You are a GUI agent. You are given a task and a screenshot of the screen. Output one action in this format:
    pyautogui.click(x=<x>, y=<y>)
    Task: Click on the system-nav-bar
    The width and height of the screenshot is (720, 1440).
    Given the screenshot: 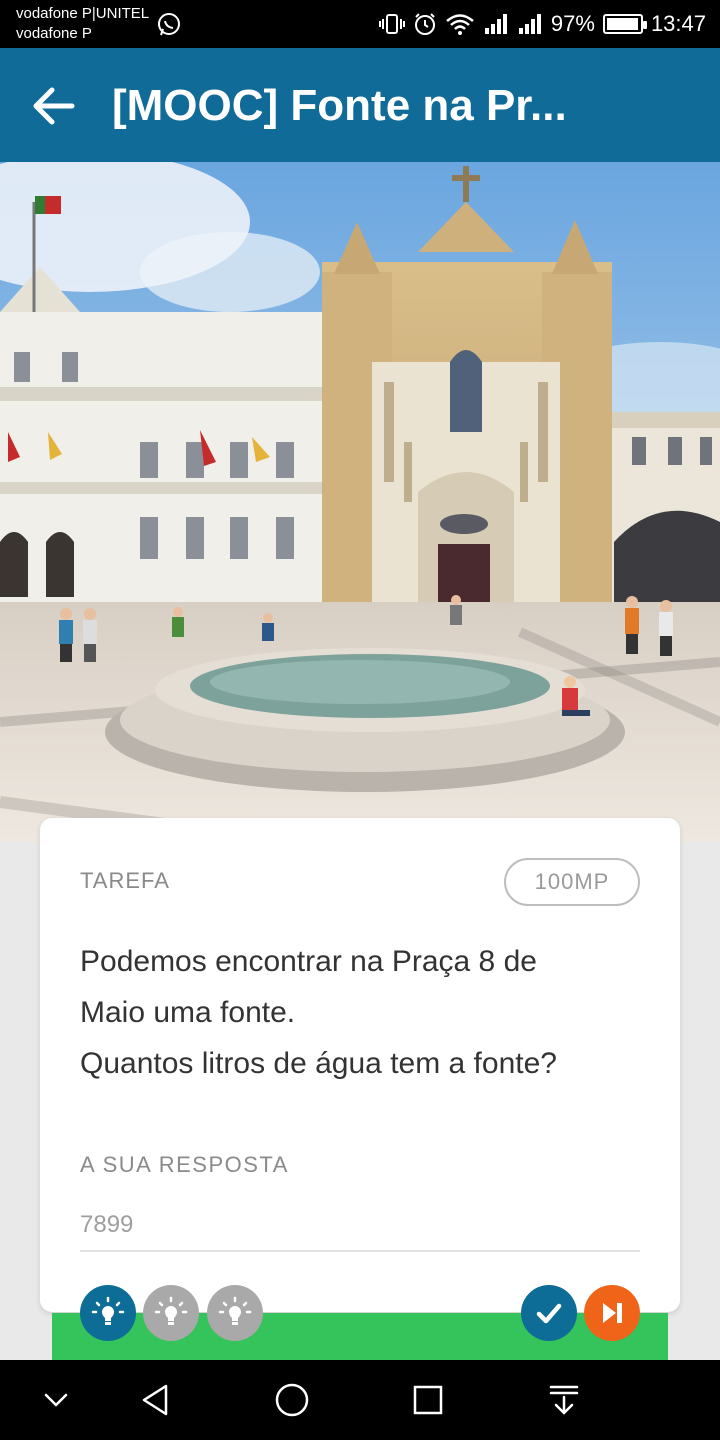 What is the action you would take?
    pyautogui.click(x=360, y=1400)
    